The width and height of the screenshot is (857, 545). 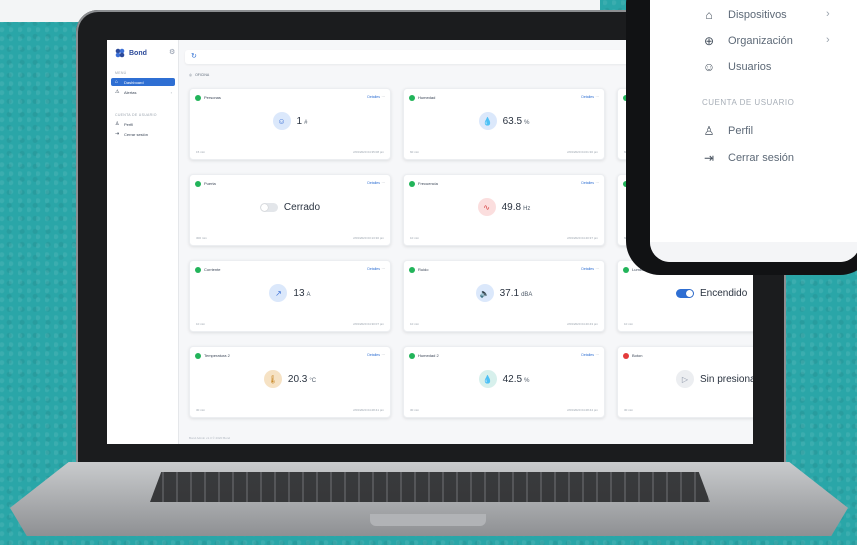 I want to click on sidebar-item-label: Cerrar sesión, so click(x=136, y=134).